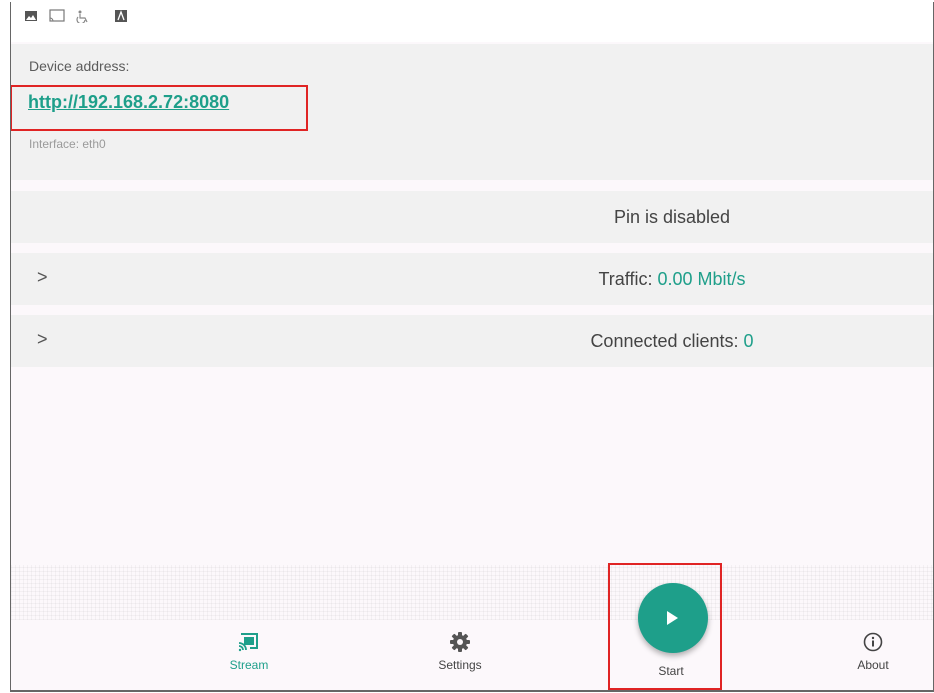  I want to click on device-address-label: Device address:, so click(79, 66).